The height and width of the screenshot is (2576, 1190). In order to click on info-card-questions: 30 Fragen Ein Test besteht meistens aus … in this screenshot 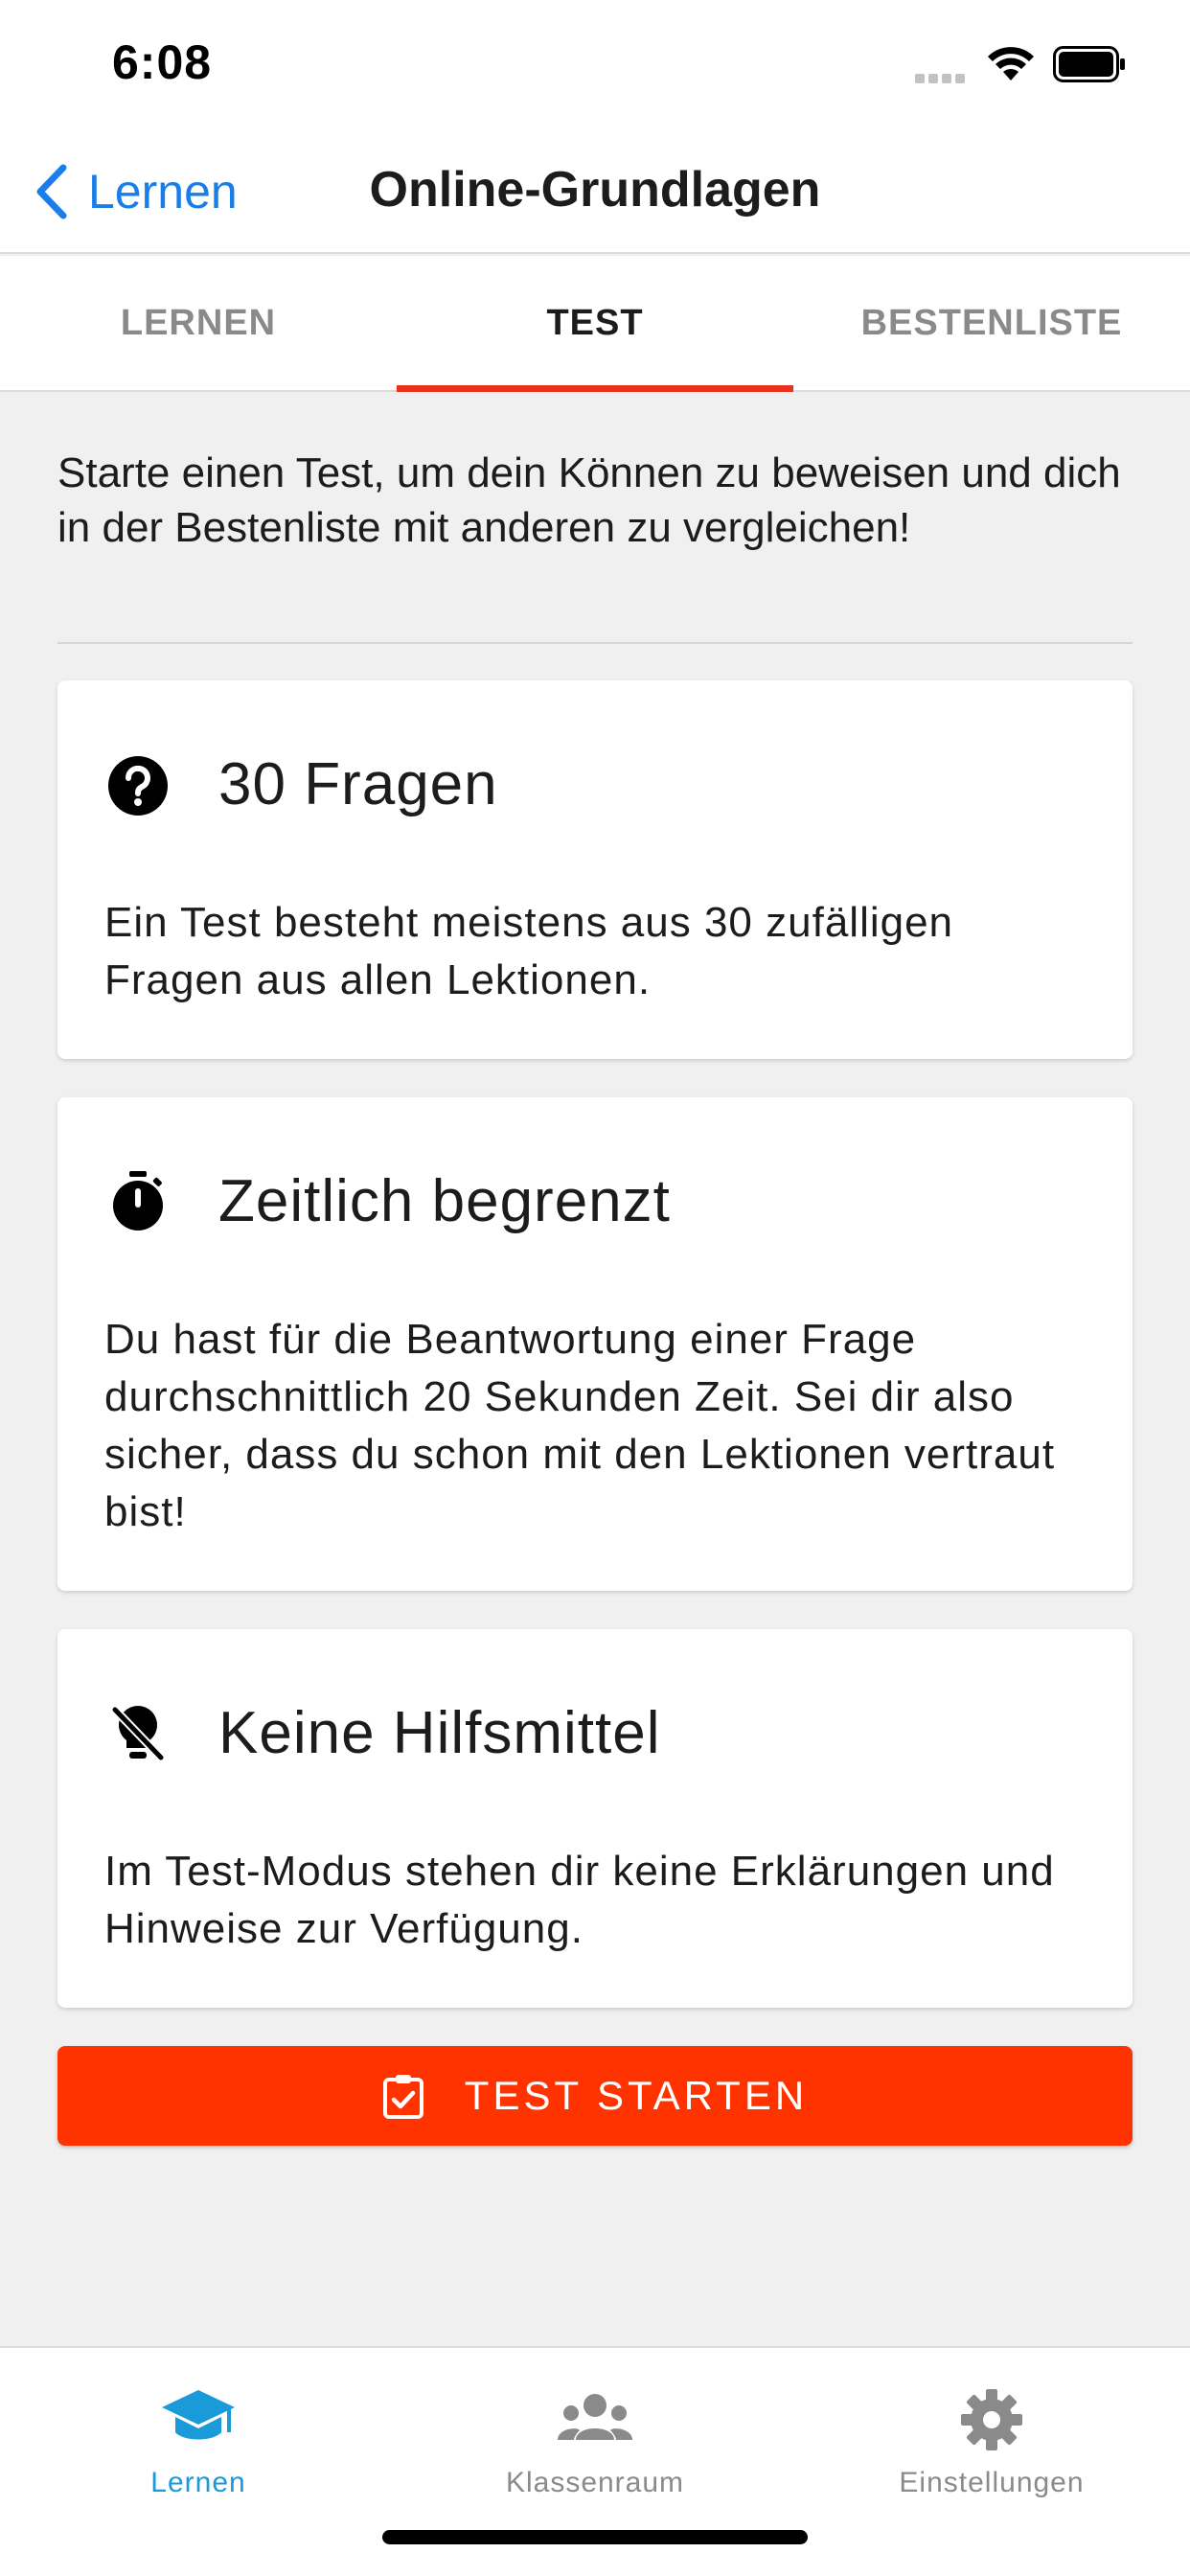, I will do `click(595, 869)`.